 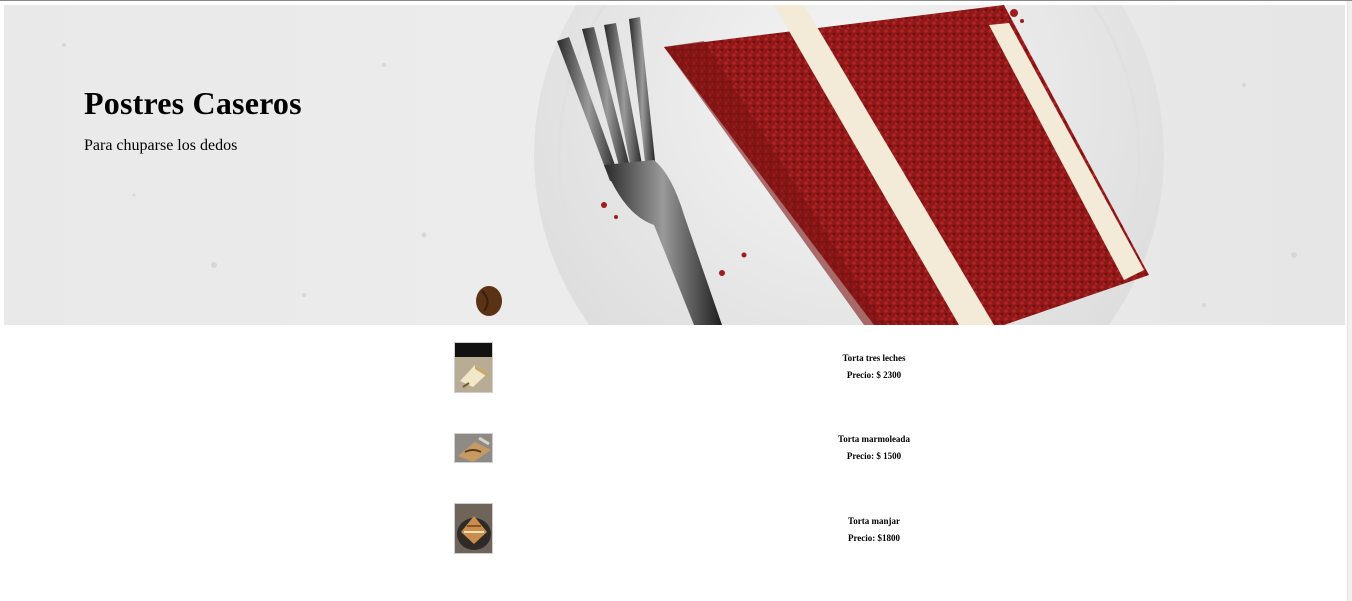 I want to click on product-price: Precio: $1800, so click(x=874, y=538).